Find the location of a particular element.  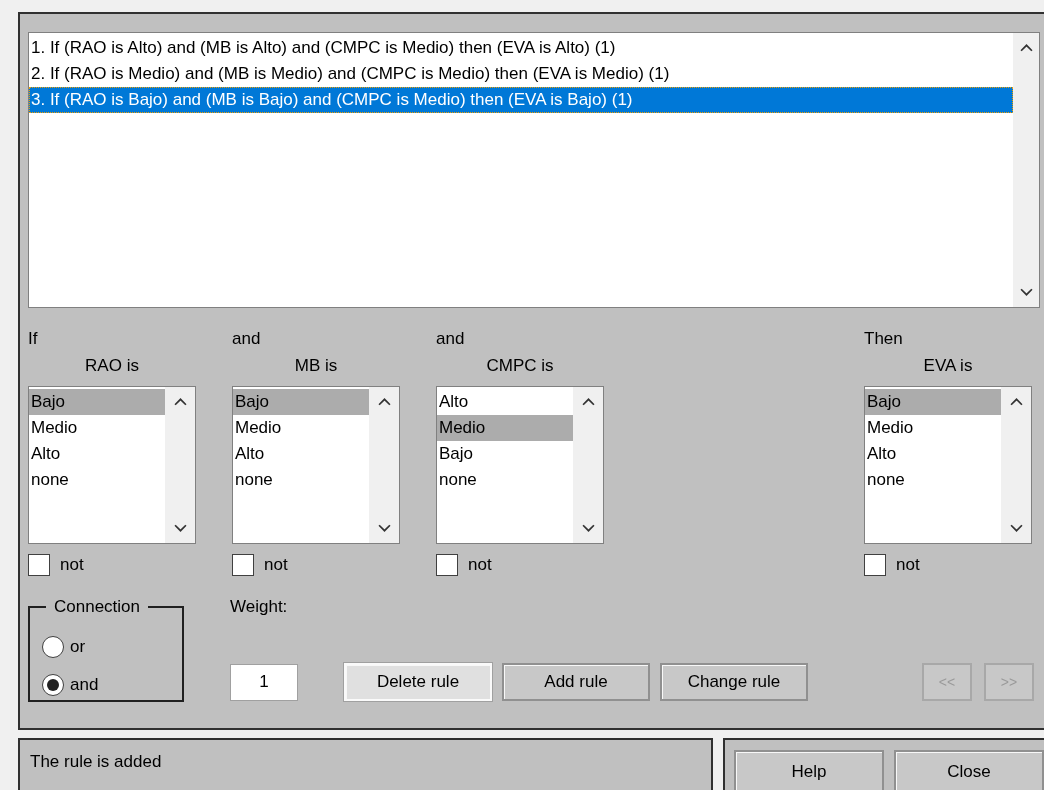

rule-item: 2. If (RAO is Medio) and (MB is Medio) and (CMPC is Medio) then (EVA is Medio) (1) is located at coordinates (521, 74).